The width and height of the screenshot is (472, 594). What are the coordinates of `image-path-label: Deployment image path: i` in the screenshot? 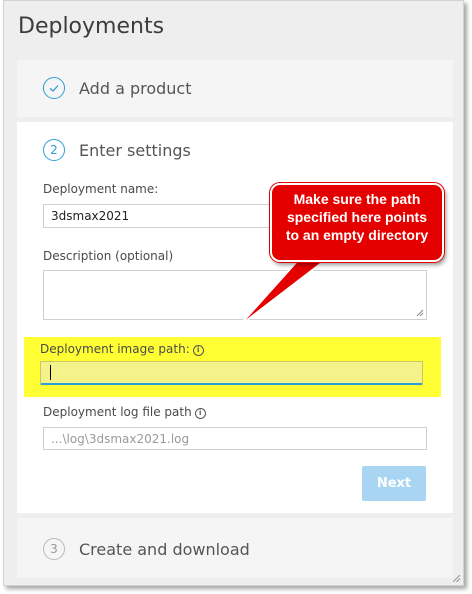 It's located at (122, 349).